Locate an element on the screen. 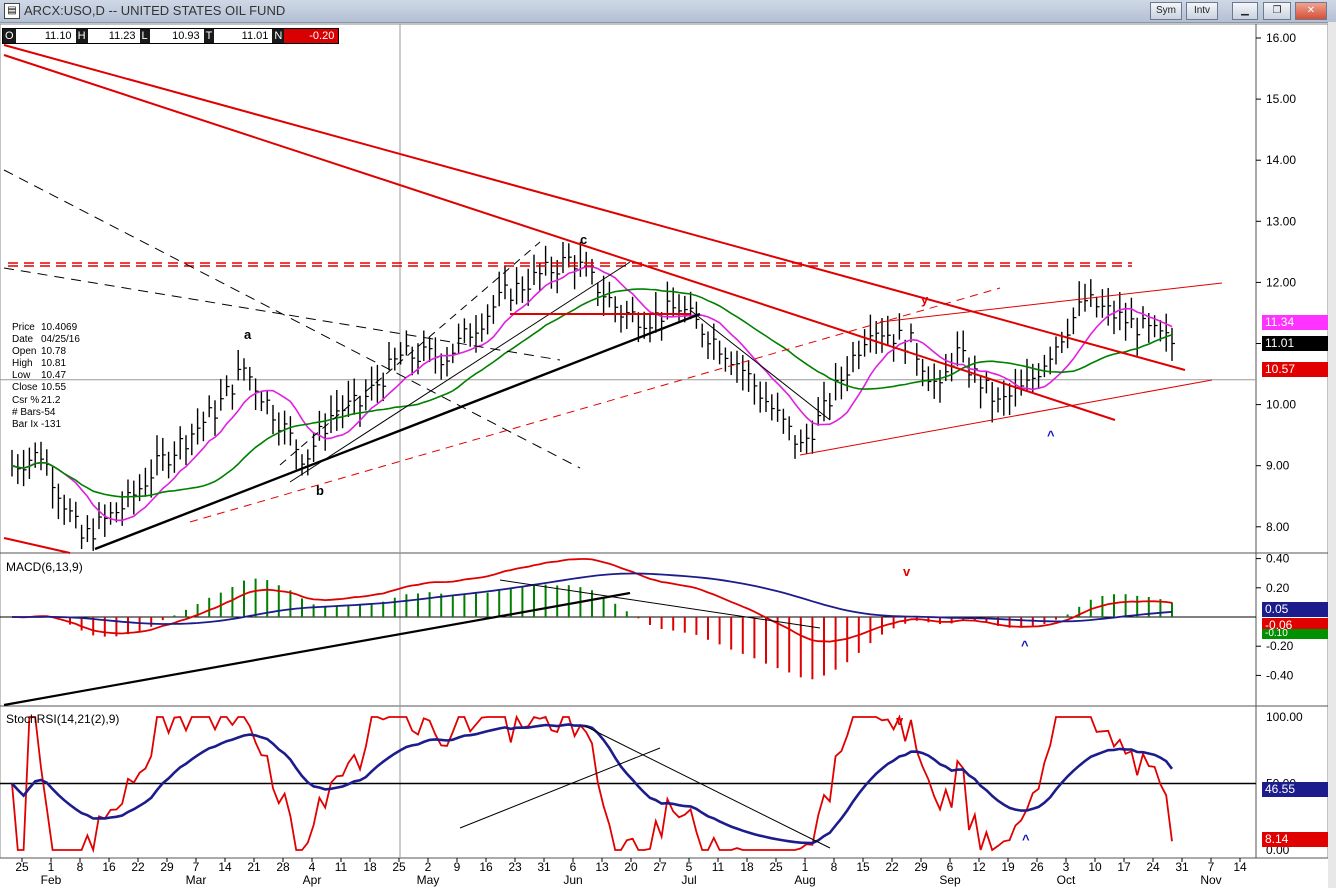  info-label: High is located at coordinates (22, 364).